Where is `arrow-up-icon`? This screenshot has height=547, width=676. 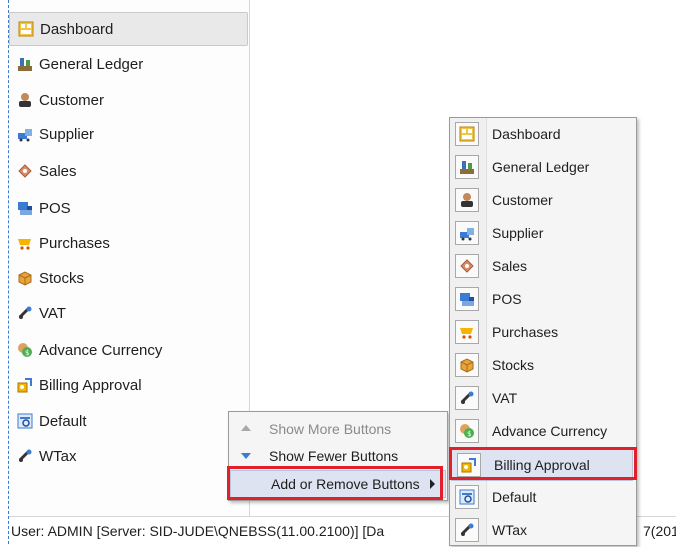 arrow-up-icon is located at coordinates (246, 429).